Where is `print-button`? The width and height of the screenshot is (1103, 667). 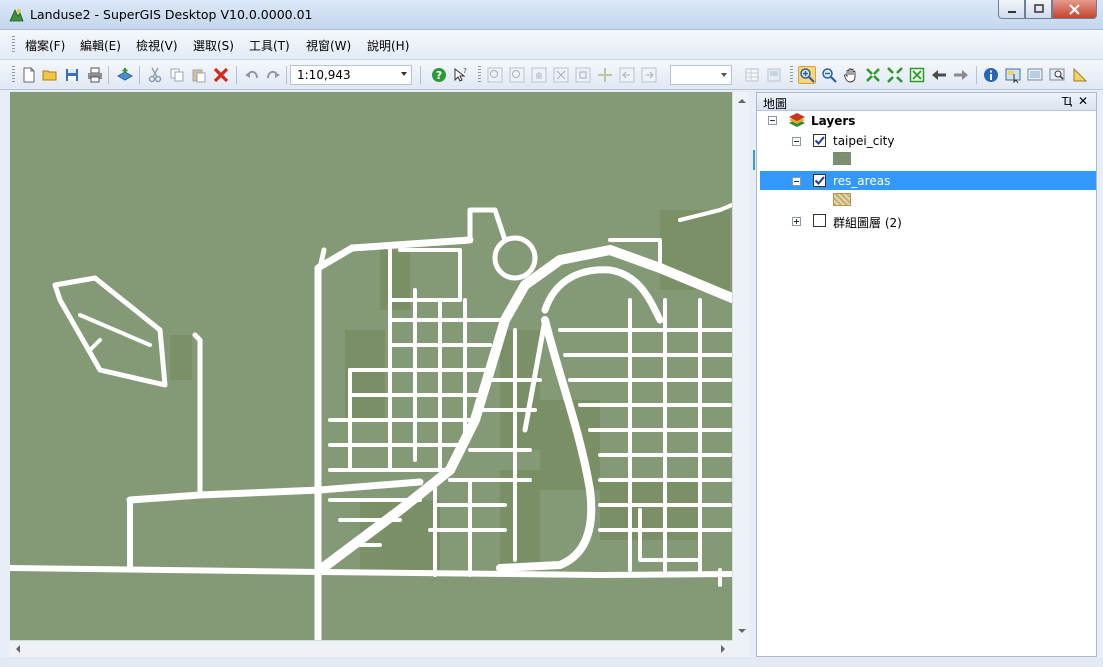
print-button is located at coordinates (95, 75).